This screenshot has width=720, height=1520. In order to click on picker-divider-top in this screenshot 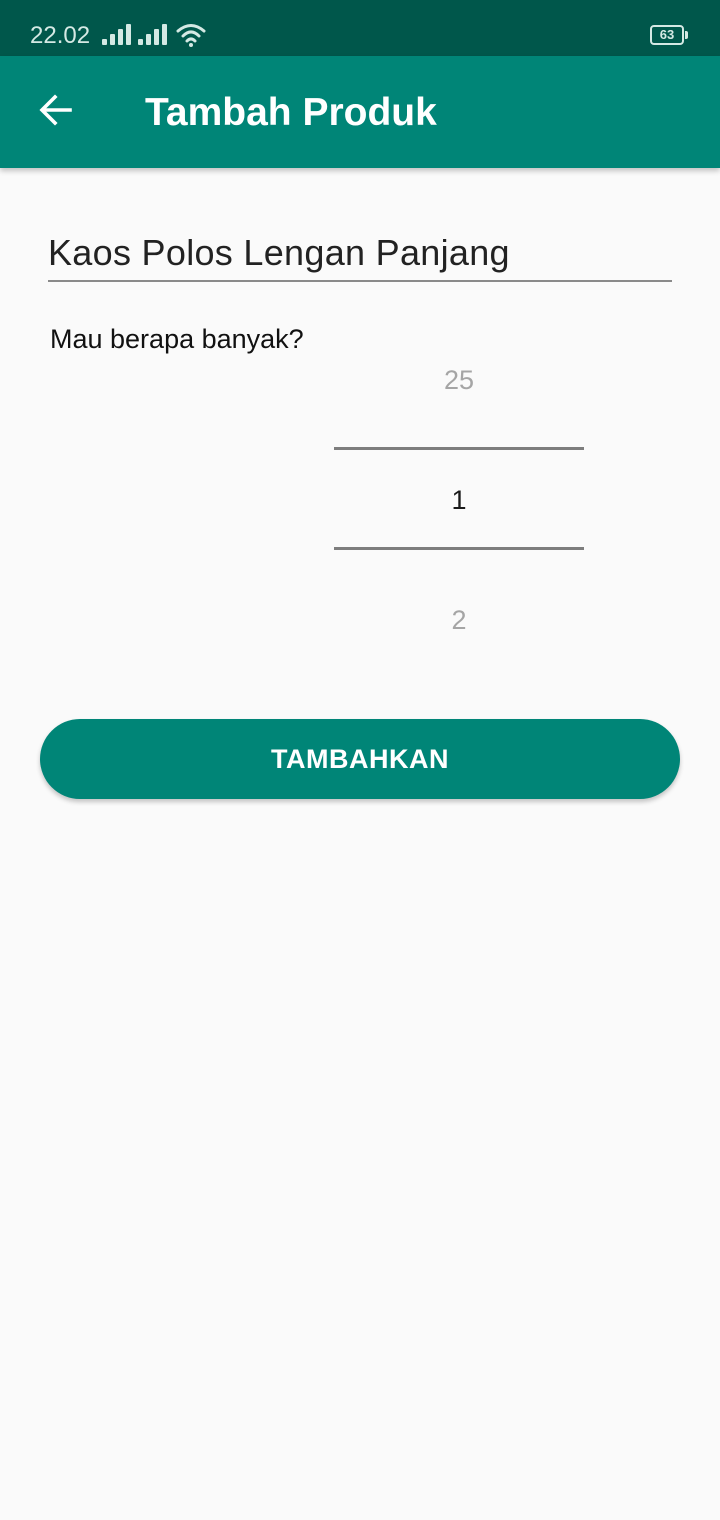, I will do `click(459, 448)`.